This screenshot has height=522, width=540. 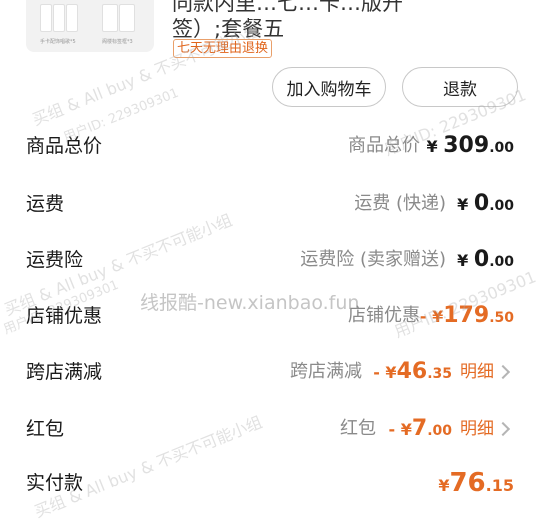 I want to click on thumb-caption-right: 阁楼标签框*3, so click(x=117, y=42).